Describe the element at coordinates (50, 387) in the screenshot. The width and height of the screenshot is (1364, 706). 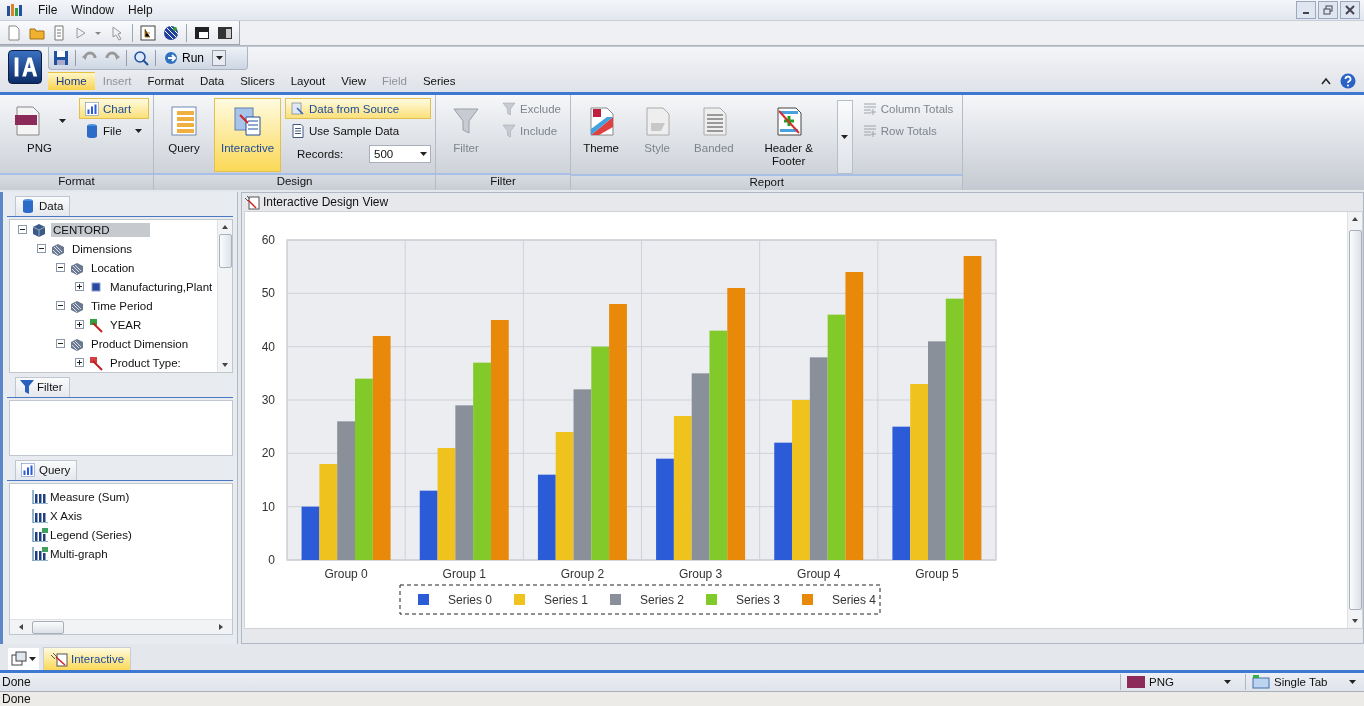
I see `panel-title: Filter` at that location.